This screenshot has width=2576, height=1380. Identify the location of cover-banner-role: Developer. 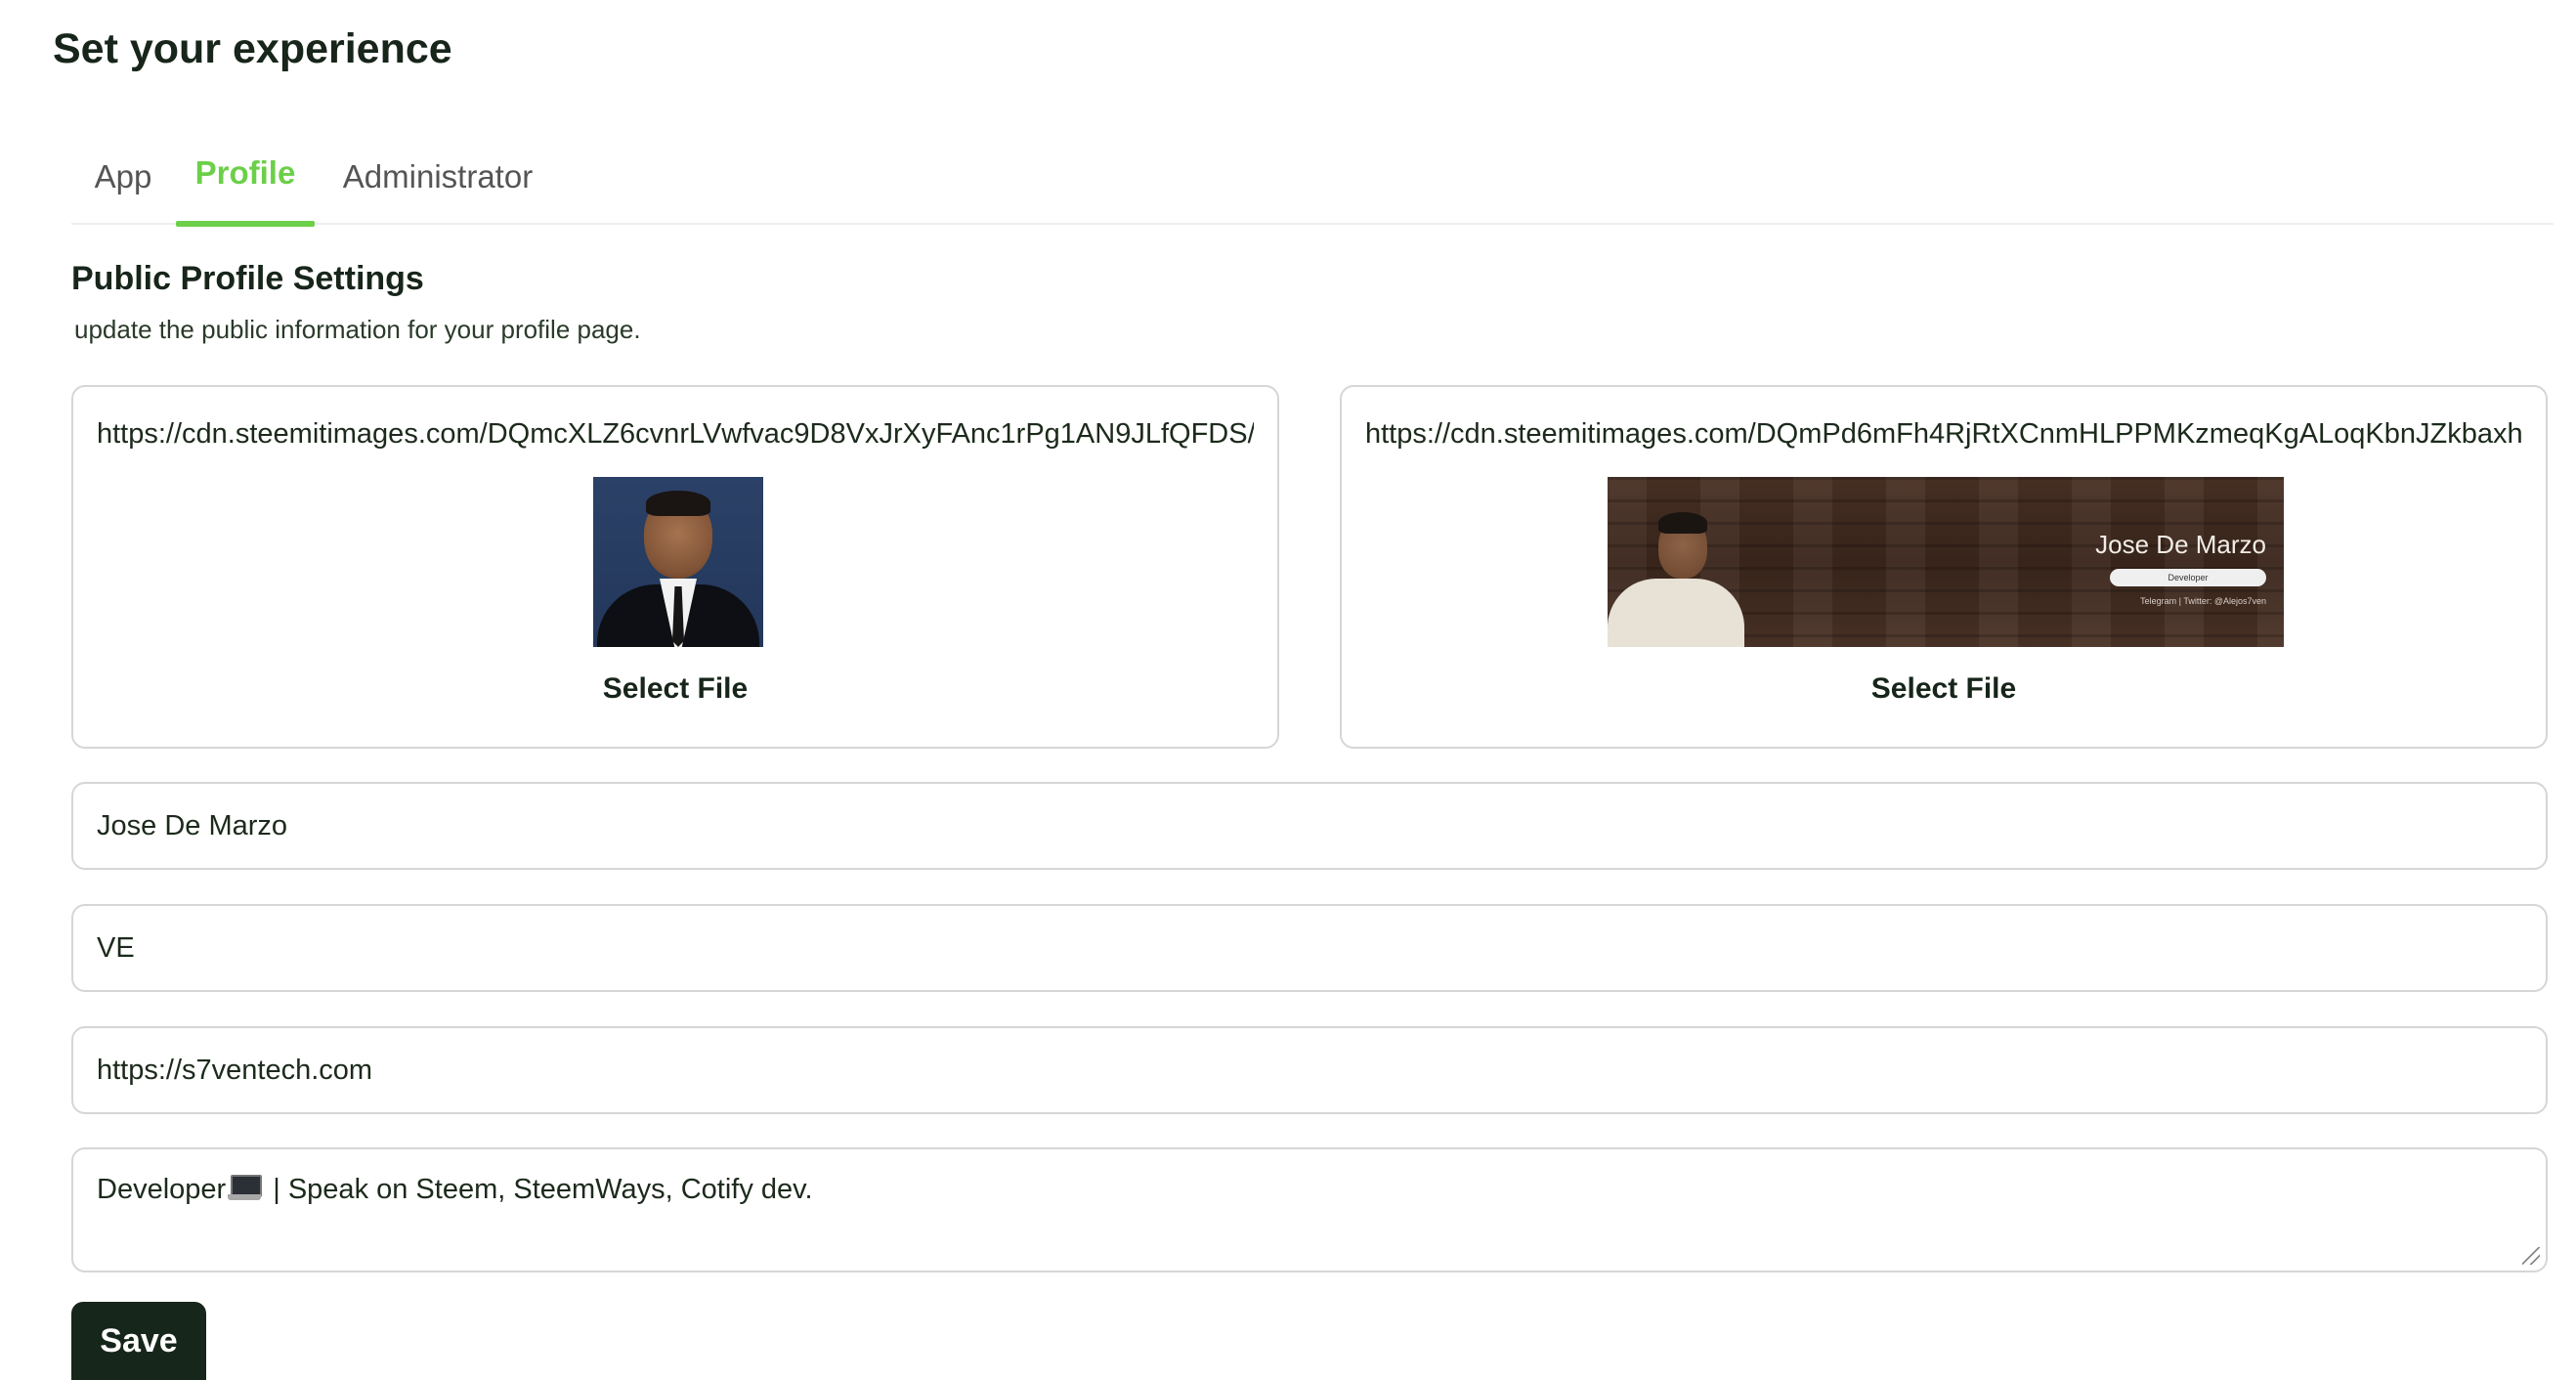
(2188, 578).